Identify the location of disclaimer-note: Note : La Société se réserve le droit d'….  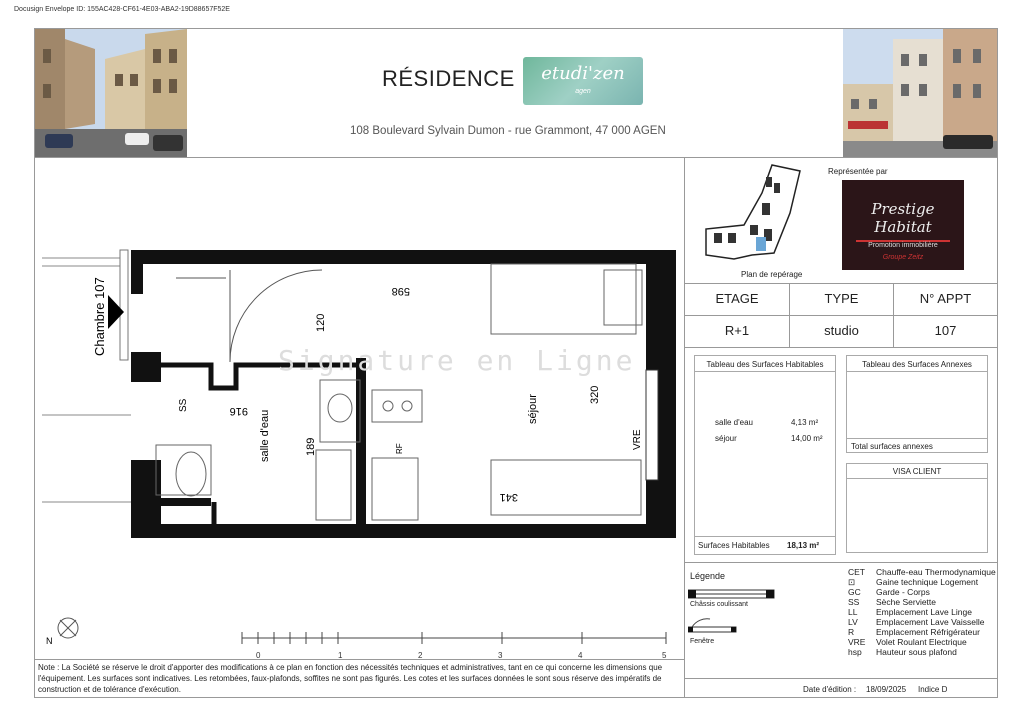
(350, 678).